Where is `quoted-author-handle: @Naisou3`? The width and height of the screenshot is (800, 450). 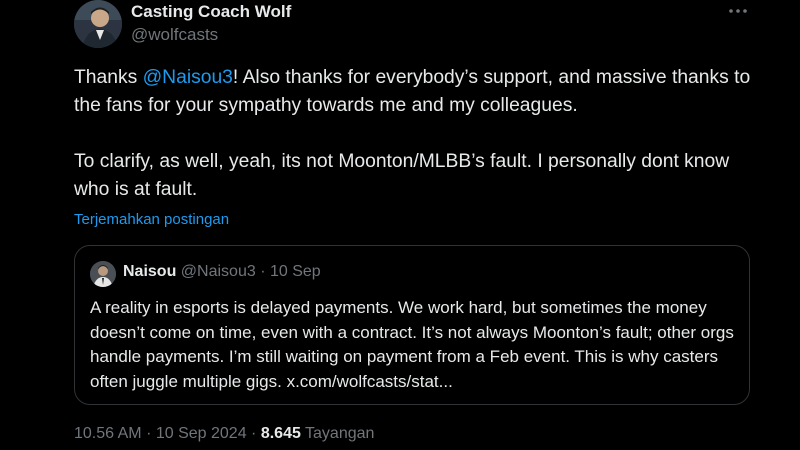 quoted-author-handle: @Naisou3 is located at coordinates (218, 271).